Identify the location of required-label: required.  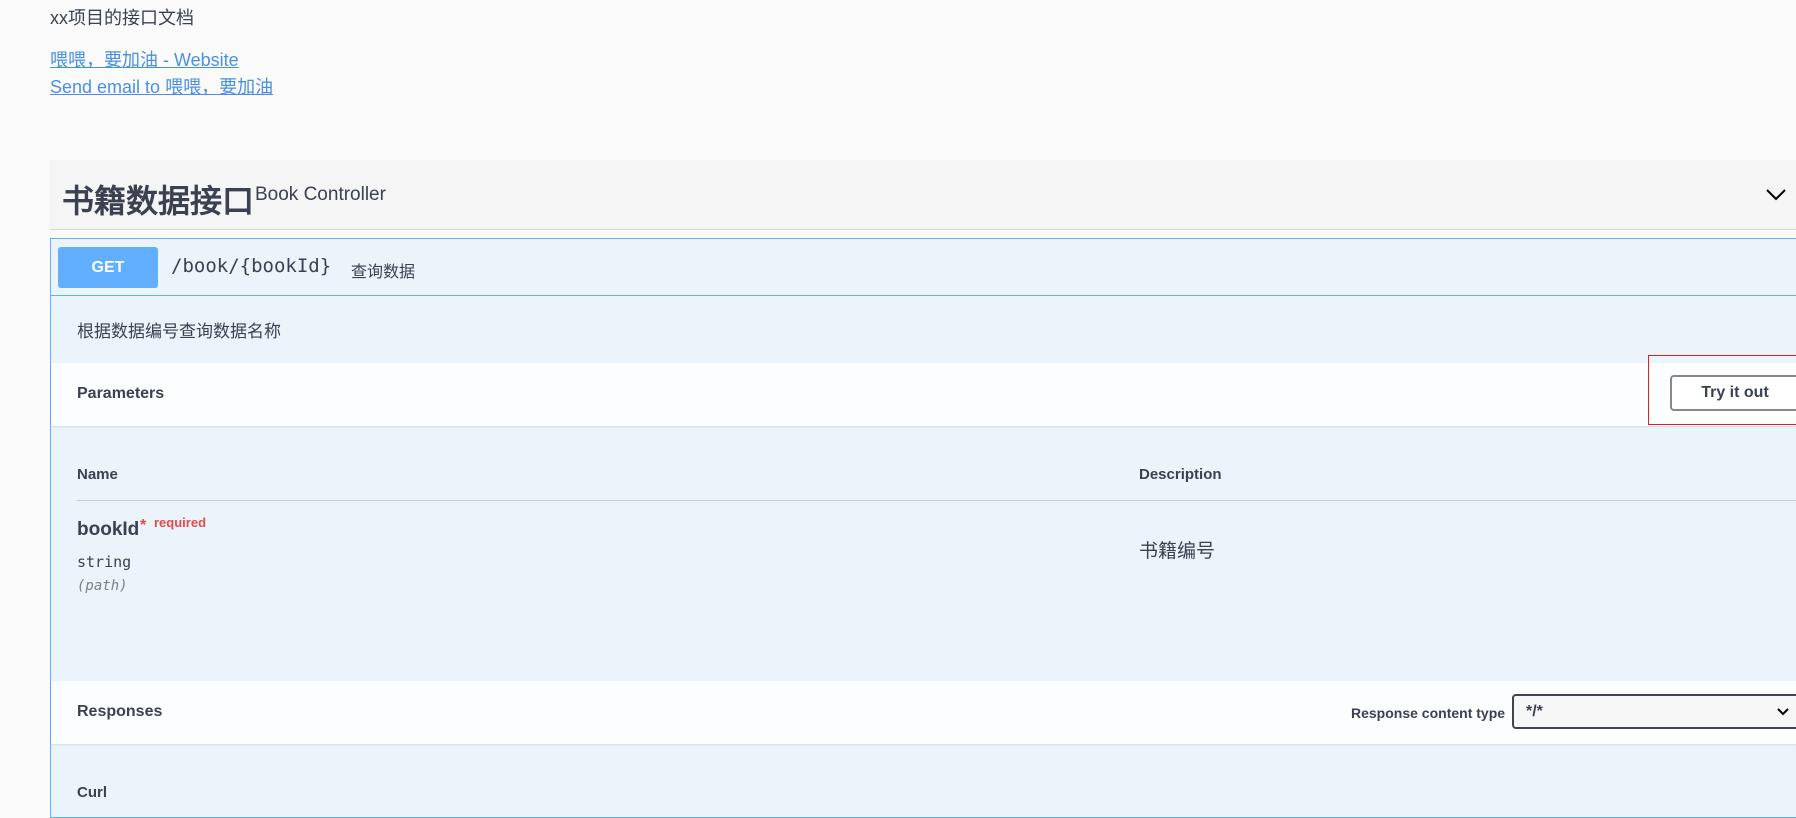
(180, 522).